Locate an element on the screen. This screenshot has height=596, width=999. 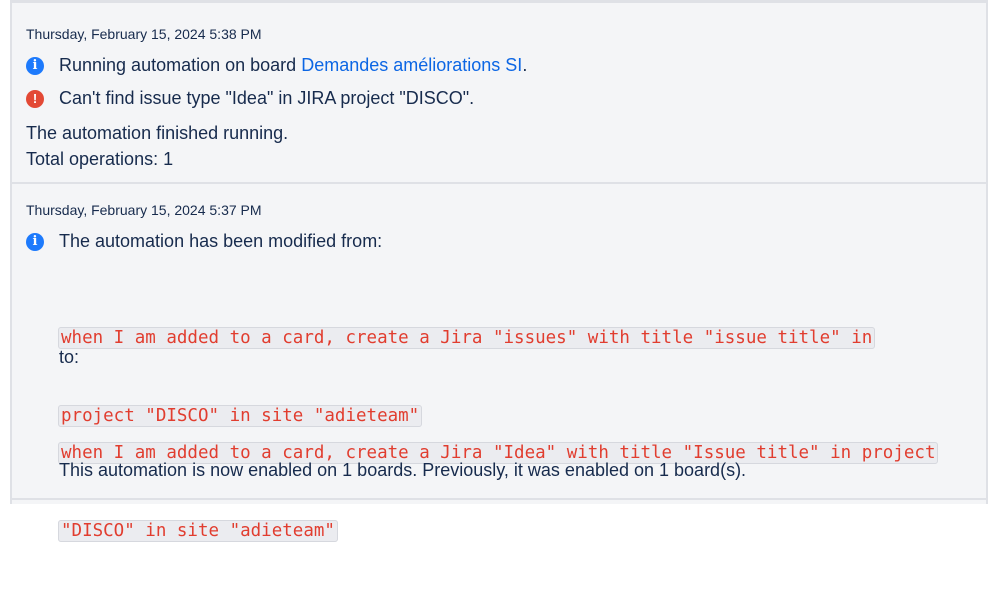
summary-total: Total operations: 1 is located at coordinates (100, 159).